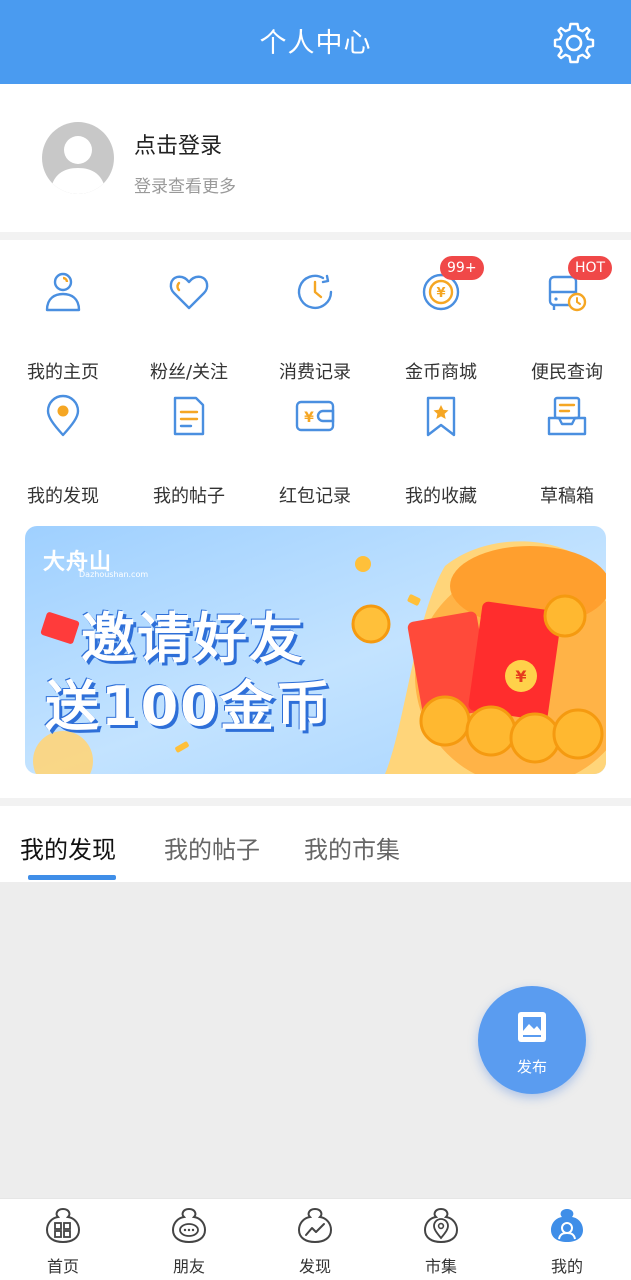  Describe the element at coordinates (189, 326) in the screenshot. I see `grid-item-fans: 粉丝/关注` at that location.